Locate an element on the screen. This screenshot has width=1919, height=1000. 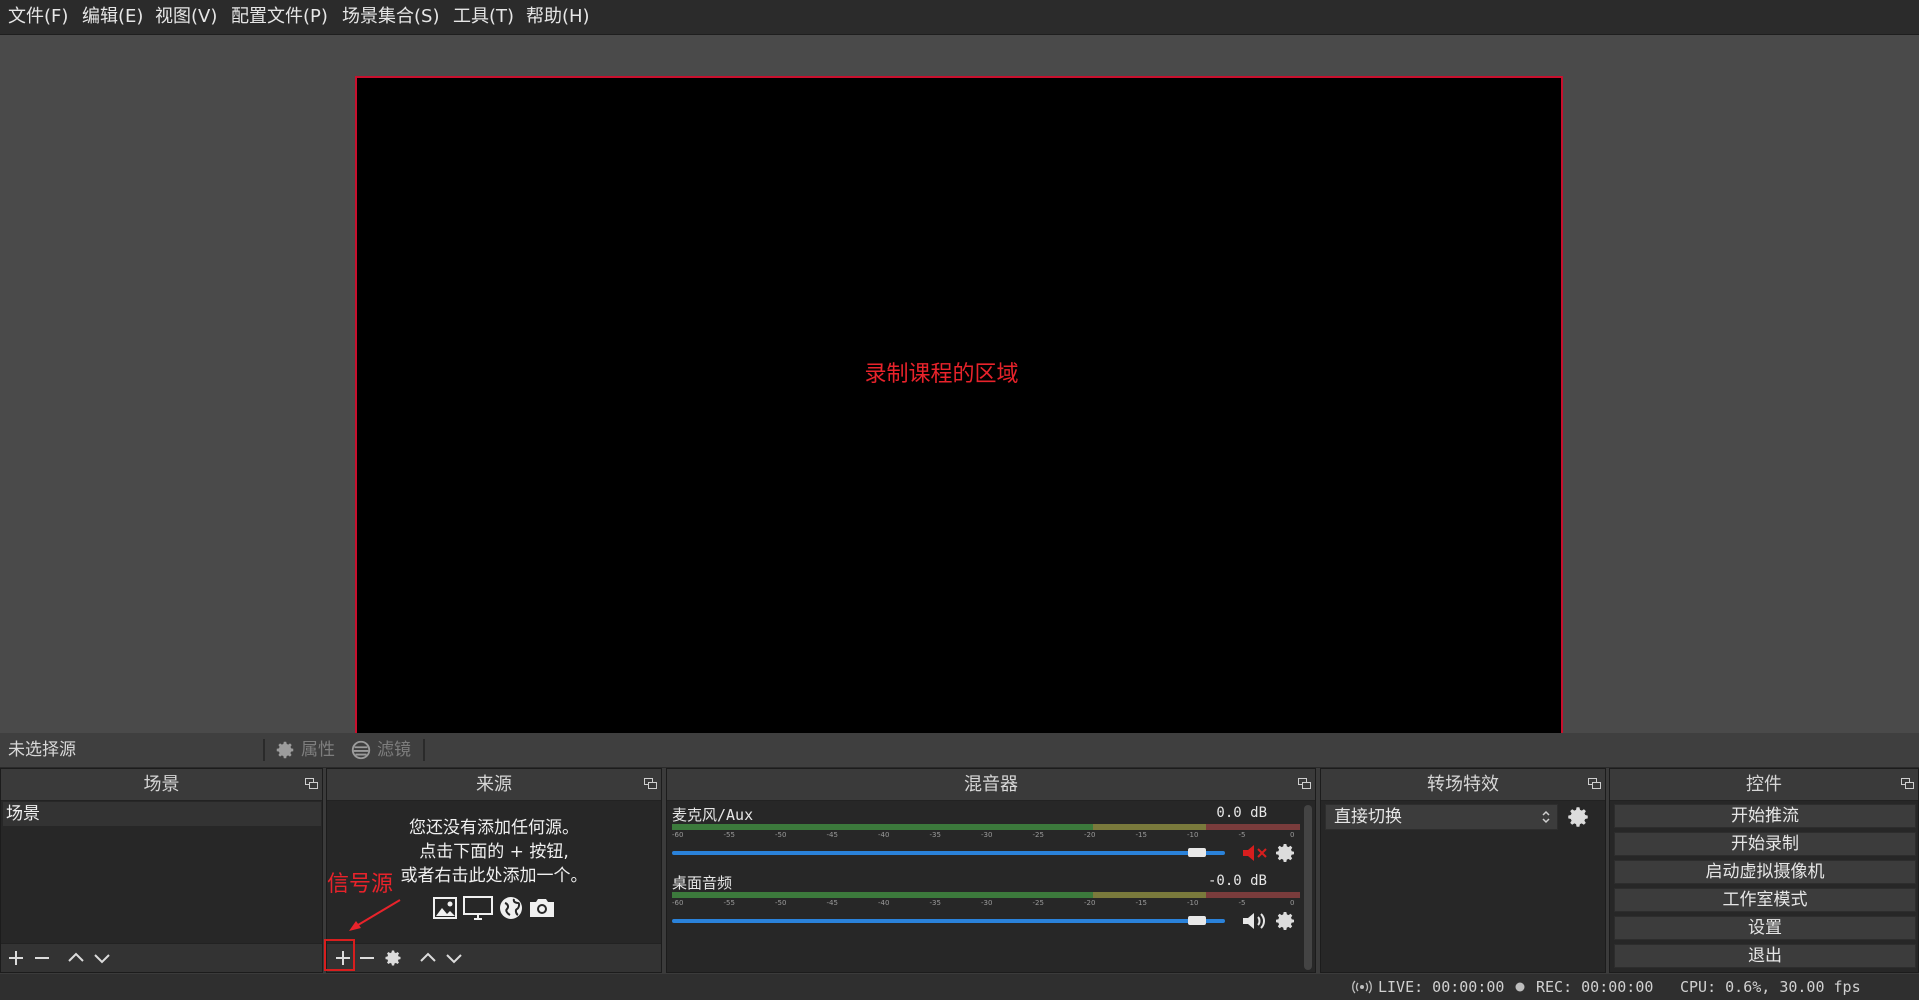
properties-label: 属性 is located at coordinates (318, 750).